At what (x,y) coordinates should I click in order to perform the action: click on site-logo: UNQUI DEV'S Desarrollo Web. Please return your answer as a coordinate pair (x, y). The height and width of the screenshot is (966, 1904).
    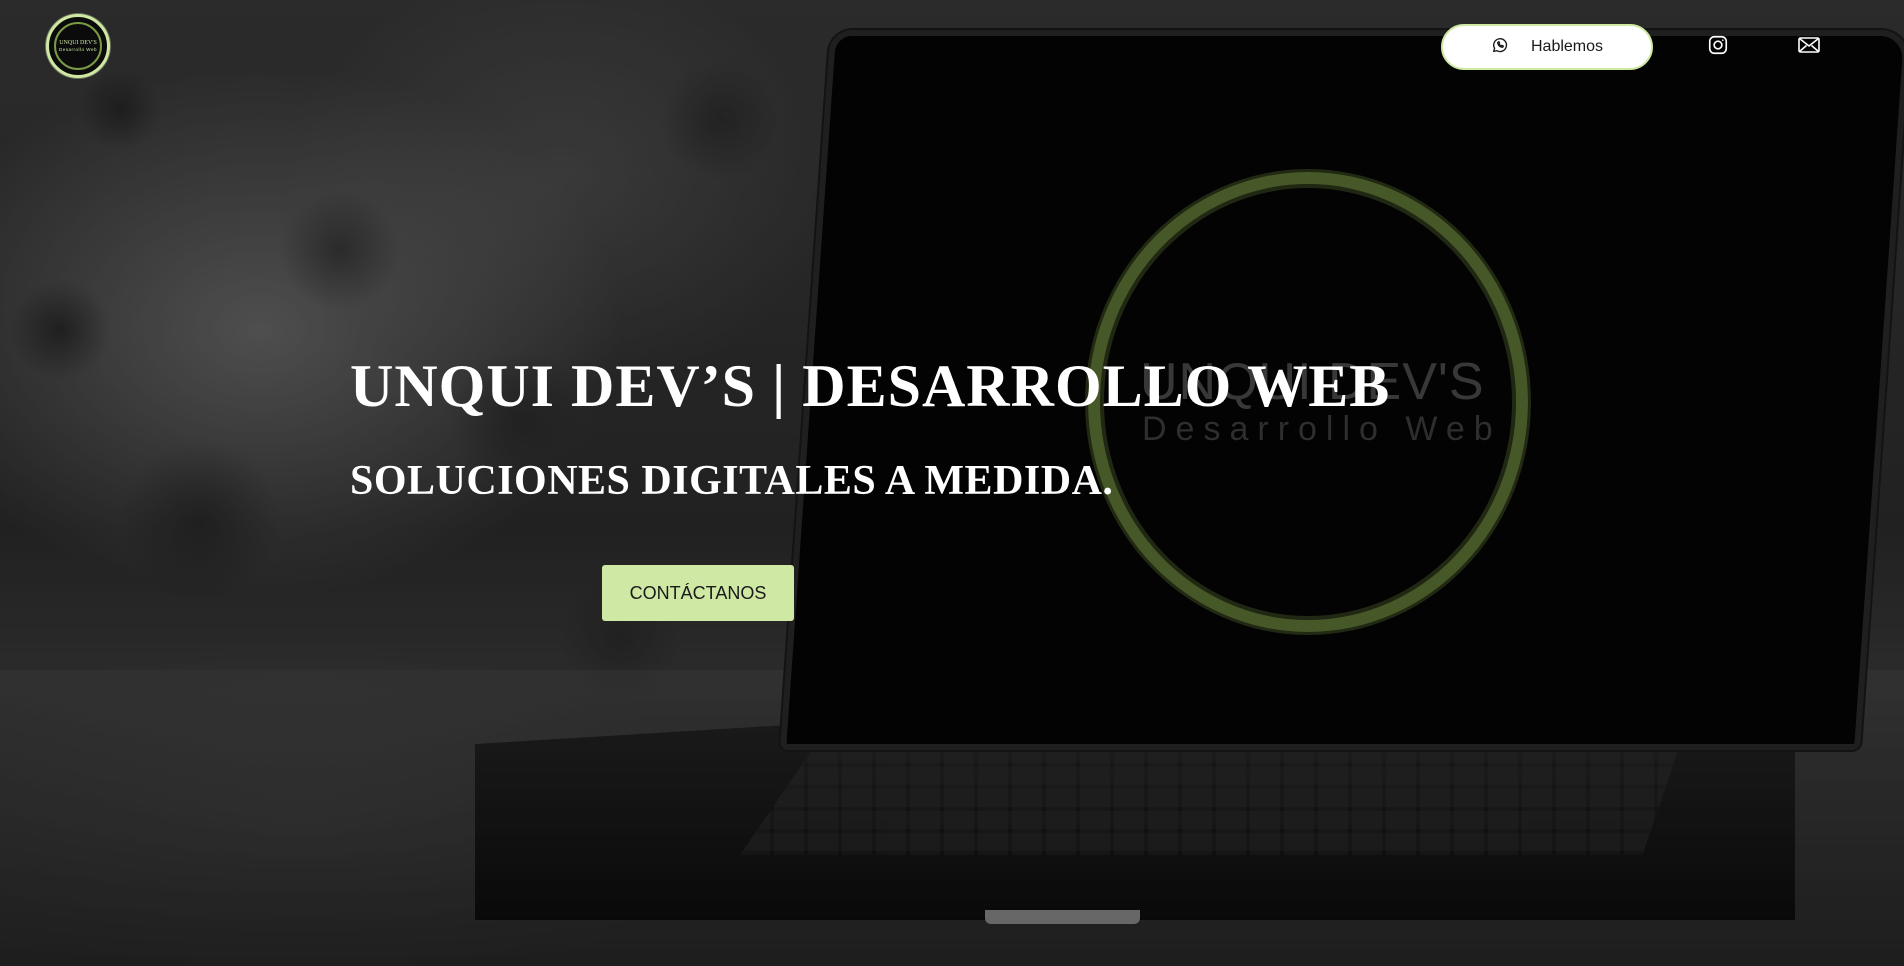
    Looking at the image, I should click on (78, 46).